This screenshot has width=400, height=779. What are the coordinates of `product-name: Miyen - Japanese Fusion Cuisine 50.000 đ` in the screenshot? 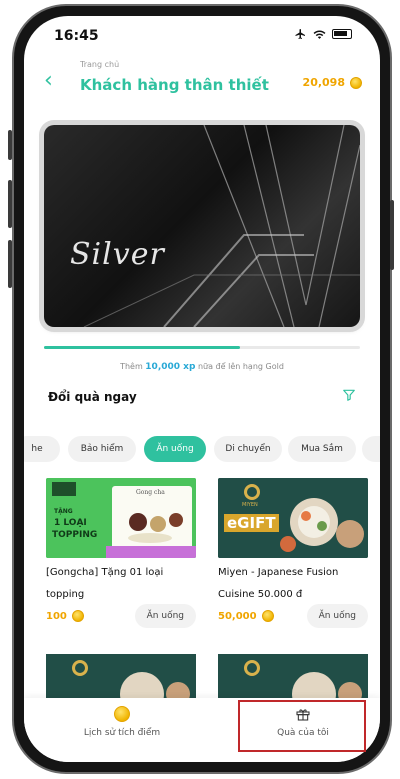 It's located at (278, 583).